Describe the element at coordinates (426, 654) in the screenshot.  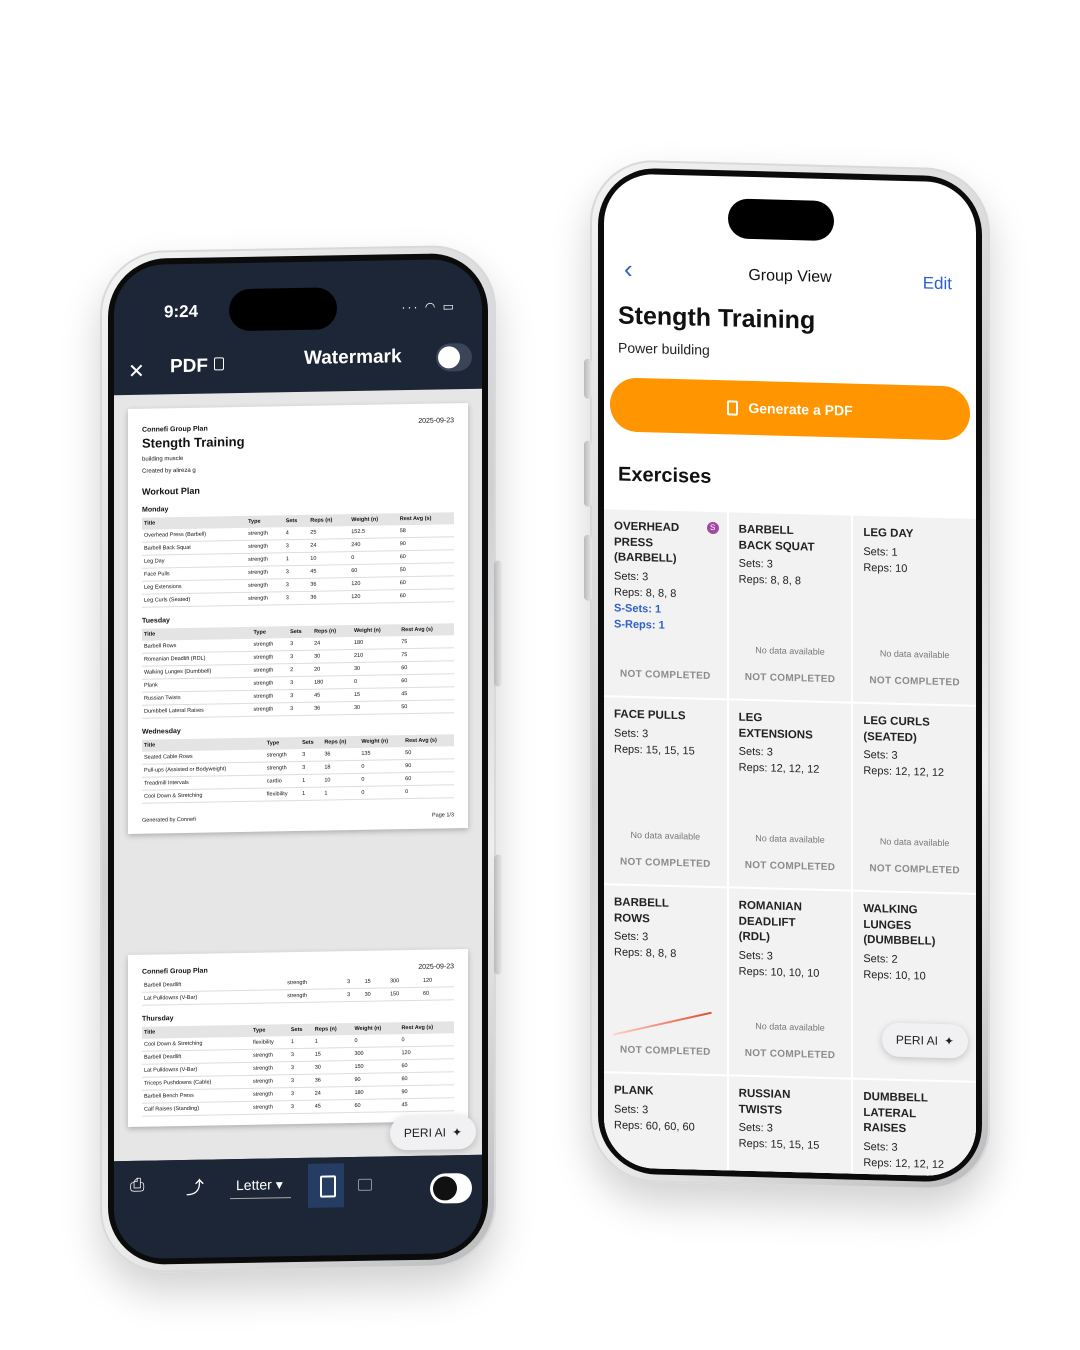
I see `table-cell: 75` at that location.